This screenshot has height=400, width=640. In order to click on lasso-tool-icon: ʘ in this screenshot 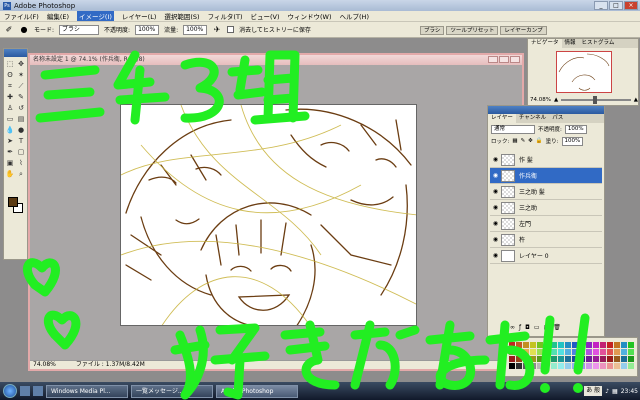, I will do `click(10, 75)`.